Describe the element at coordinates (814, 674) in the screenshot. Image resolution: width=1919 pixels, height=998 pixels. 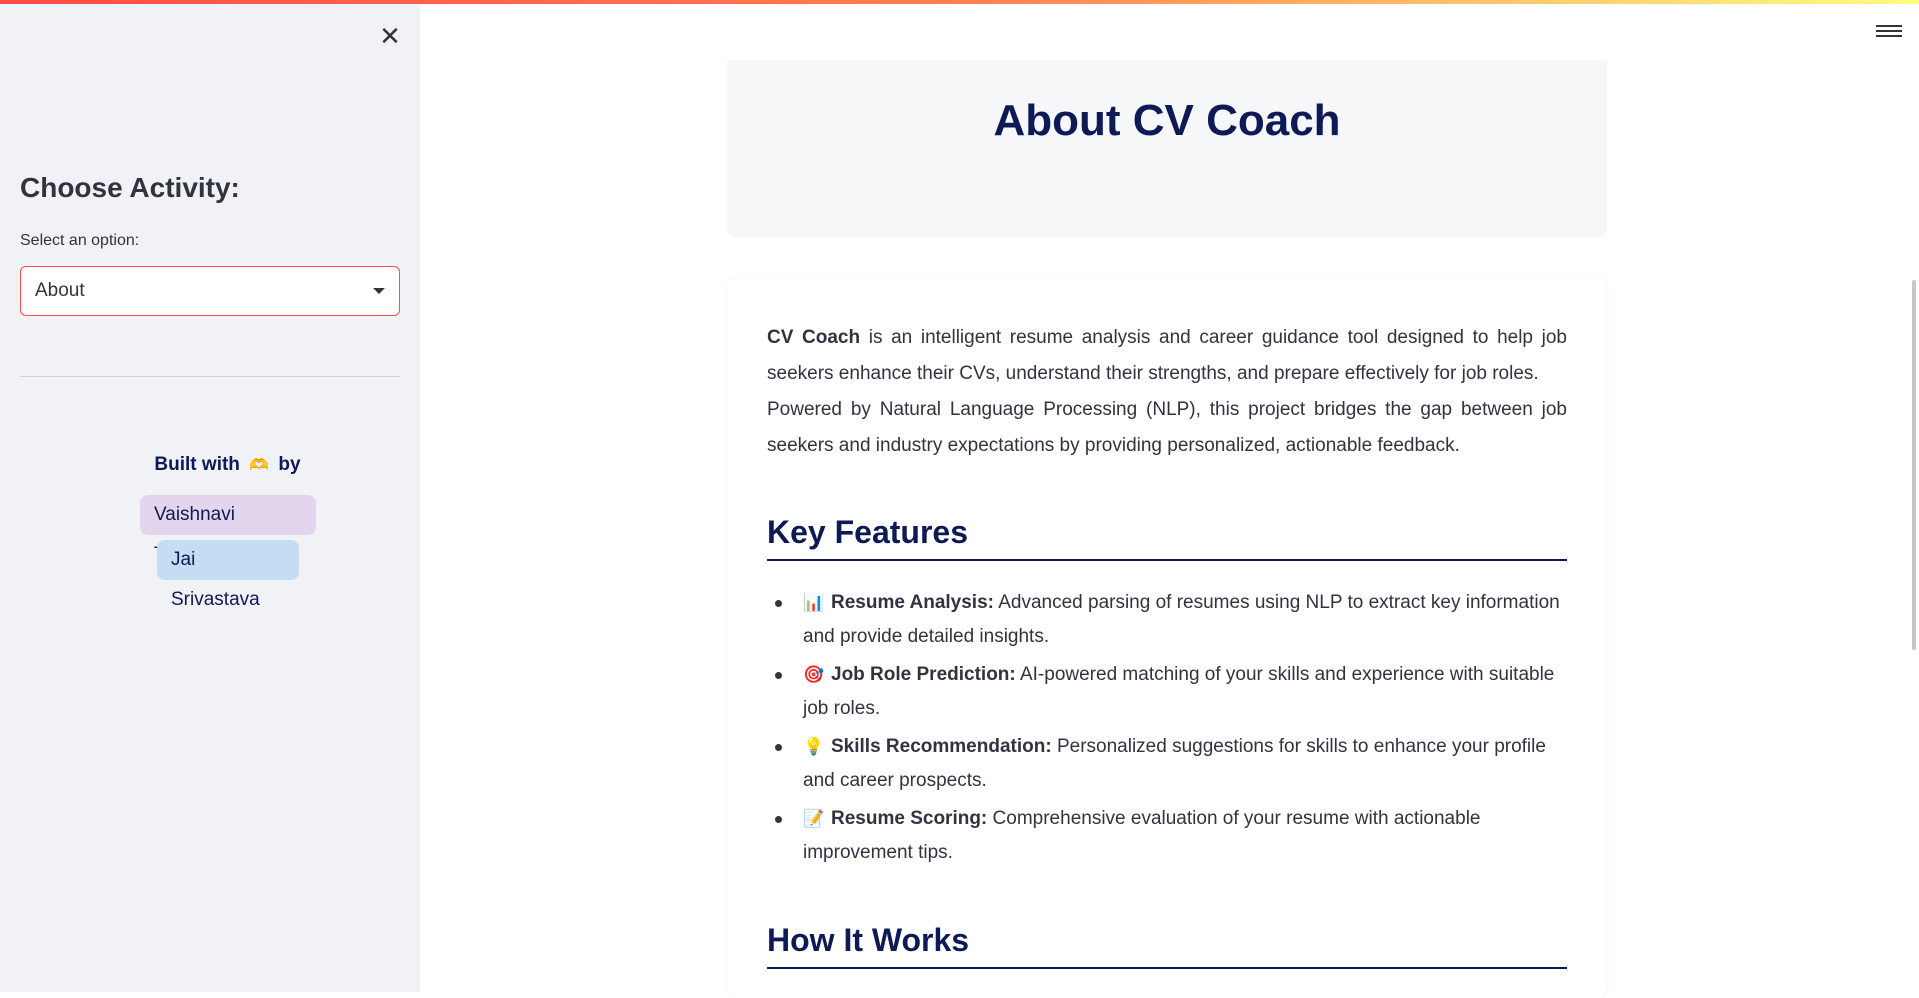
I see `target-icon: 🎯` at that location.